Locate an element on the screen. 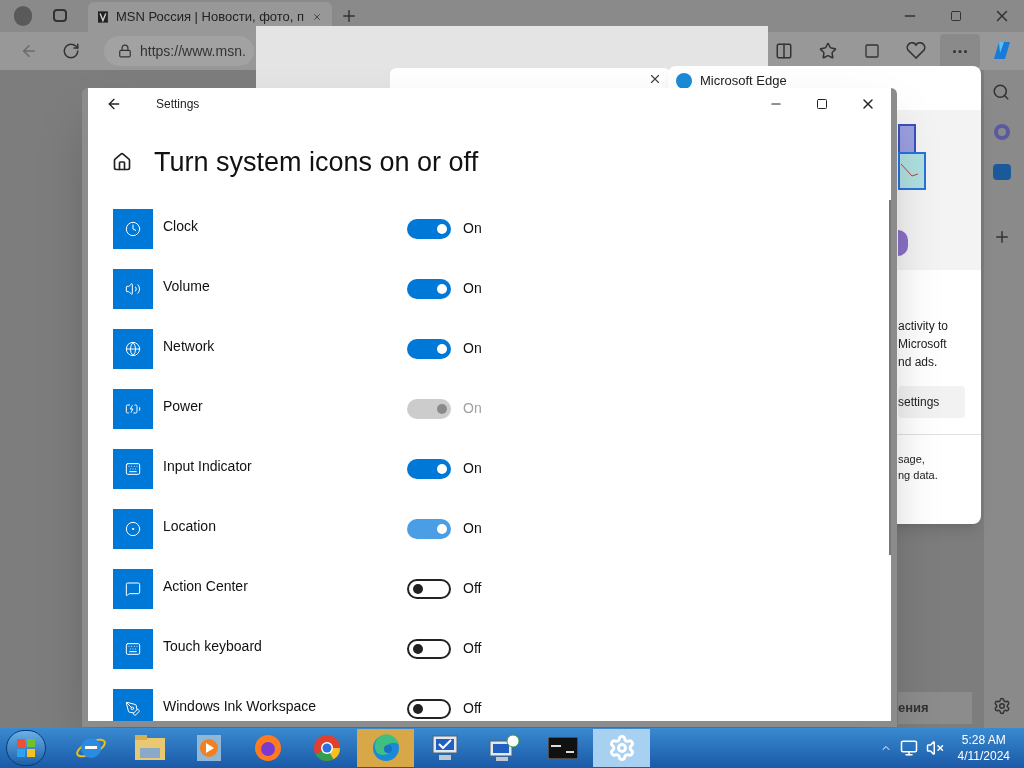 This screenshot has width=1024, height=768. maximize-icon is located at coordinates (822, 104).